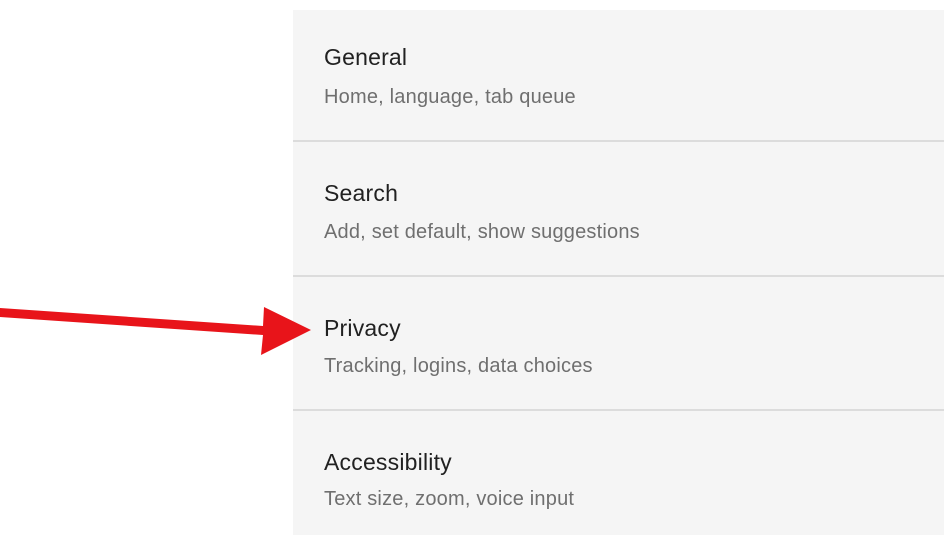 This screenshot has height=545, width=944. I want to click on settings-item-title: Accessibility, so click(388, 462).